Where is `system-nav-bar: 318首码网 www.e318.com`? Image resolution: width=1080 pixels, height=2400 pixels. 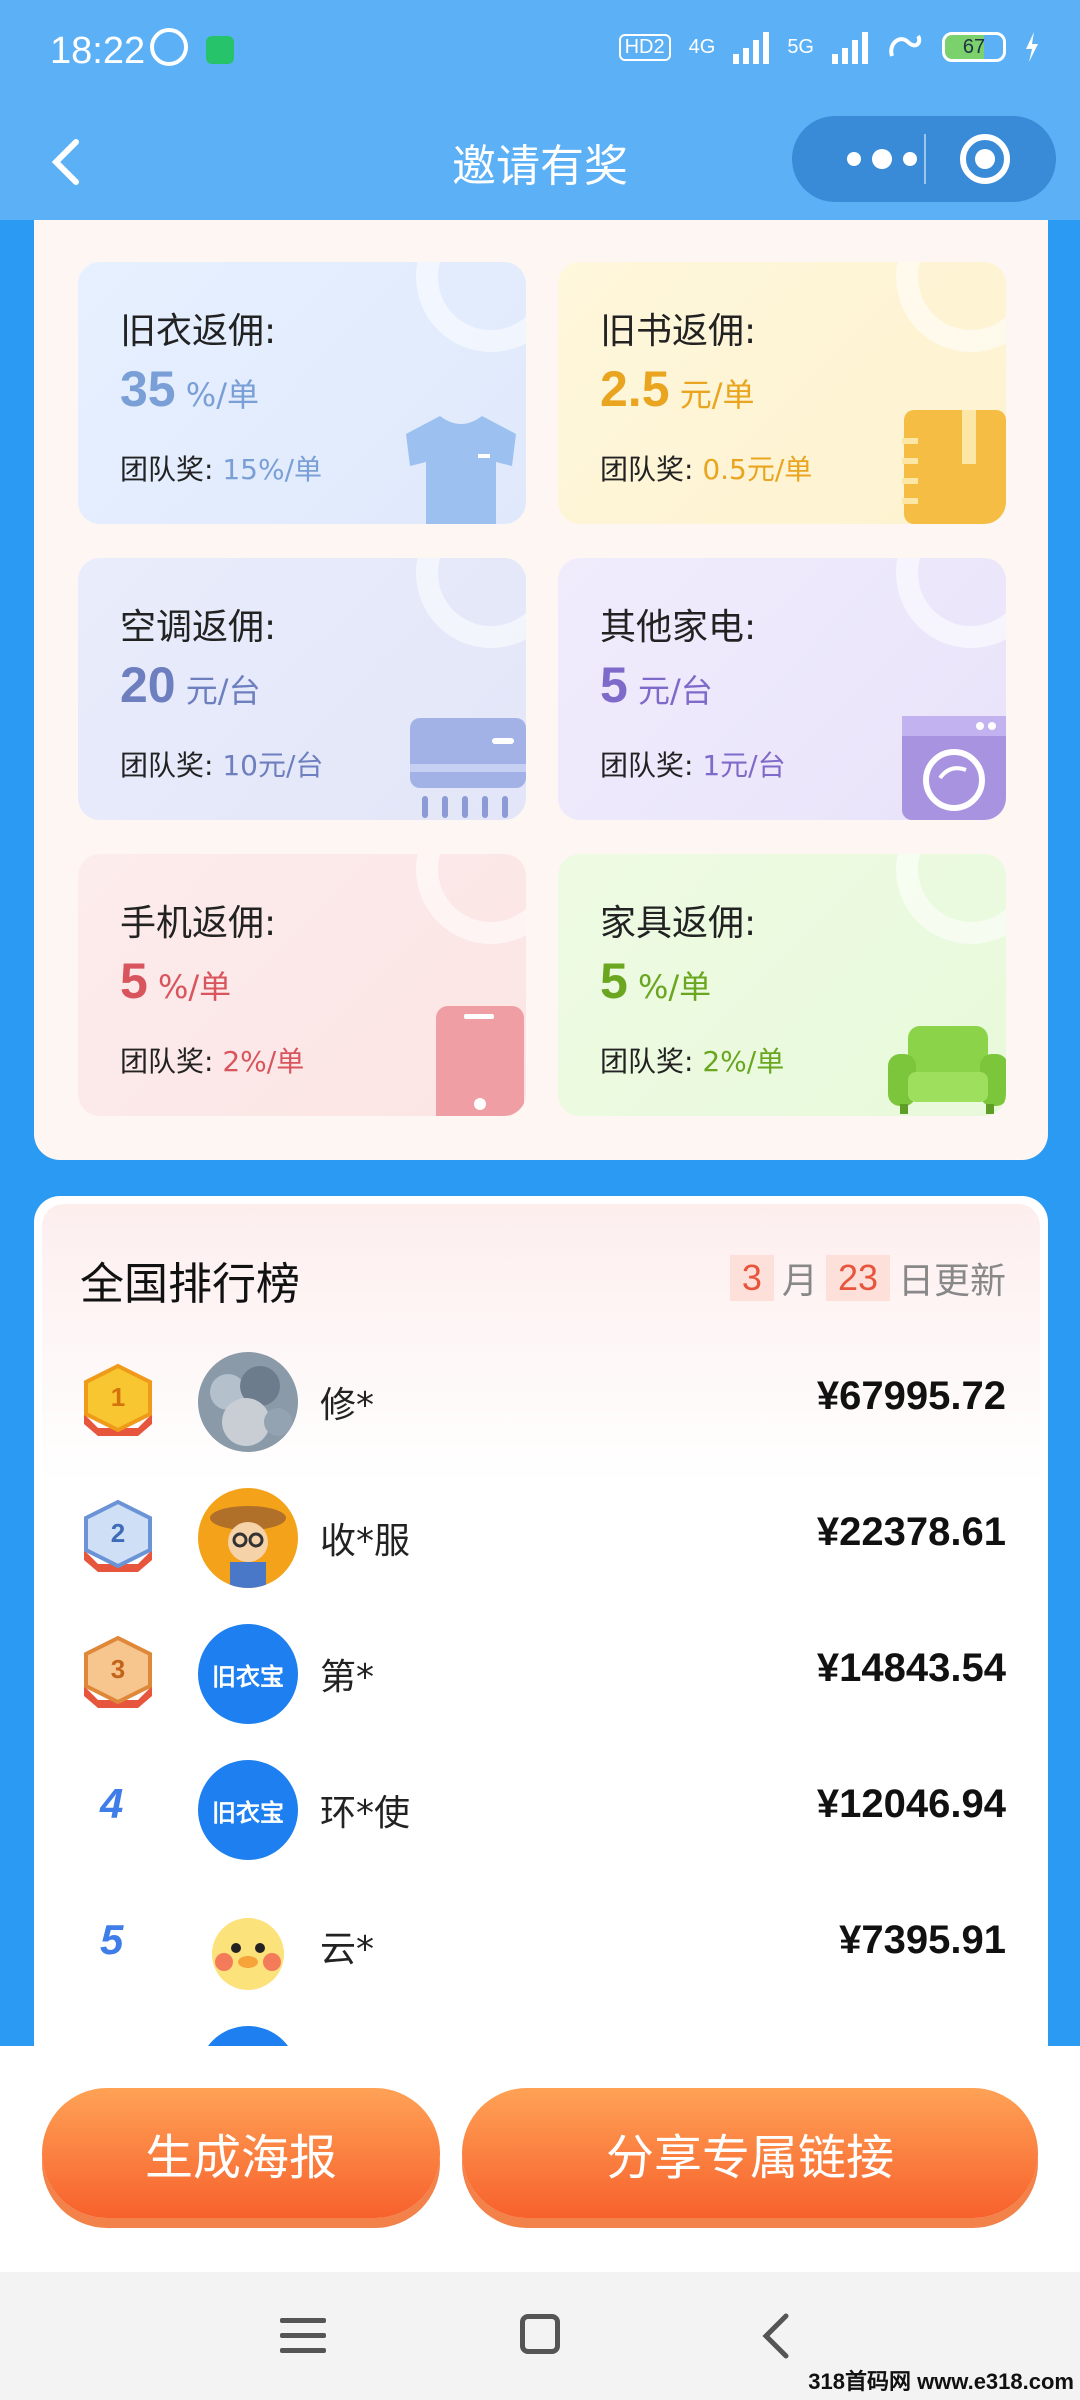
system-nav-bar: 318首码网 www.e318.com is located at coordinates (540, 2336).